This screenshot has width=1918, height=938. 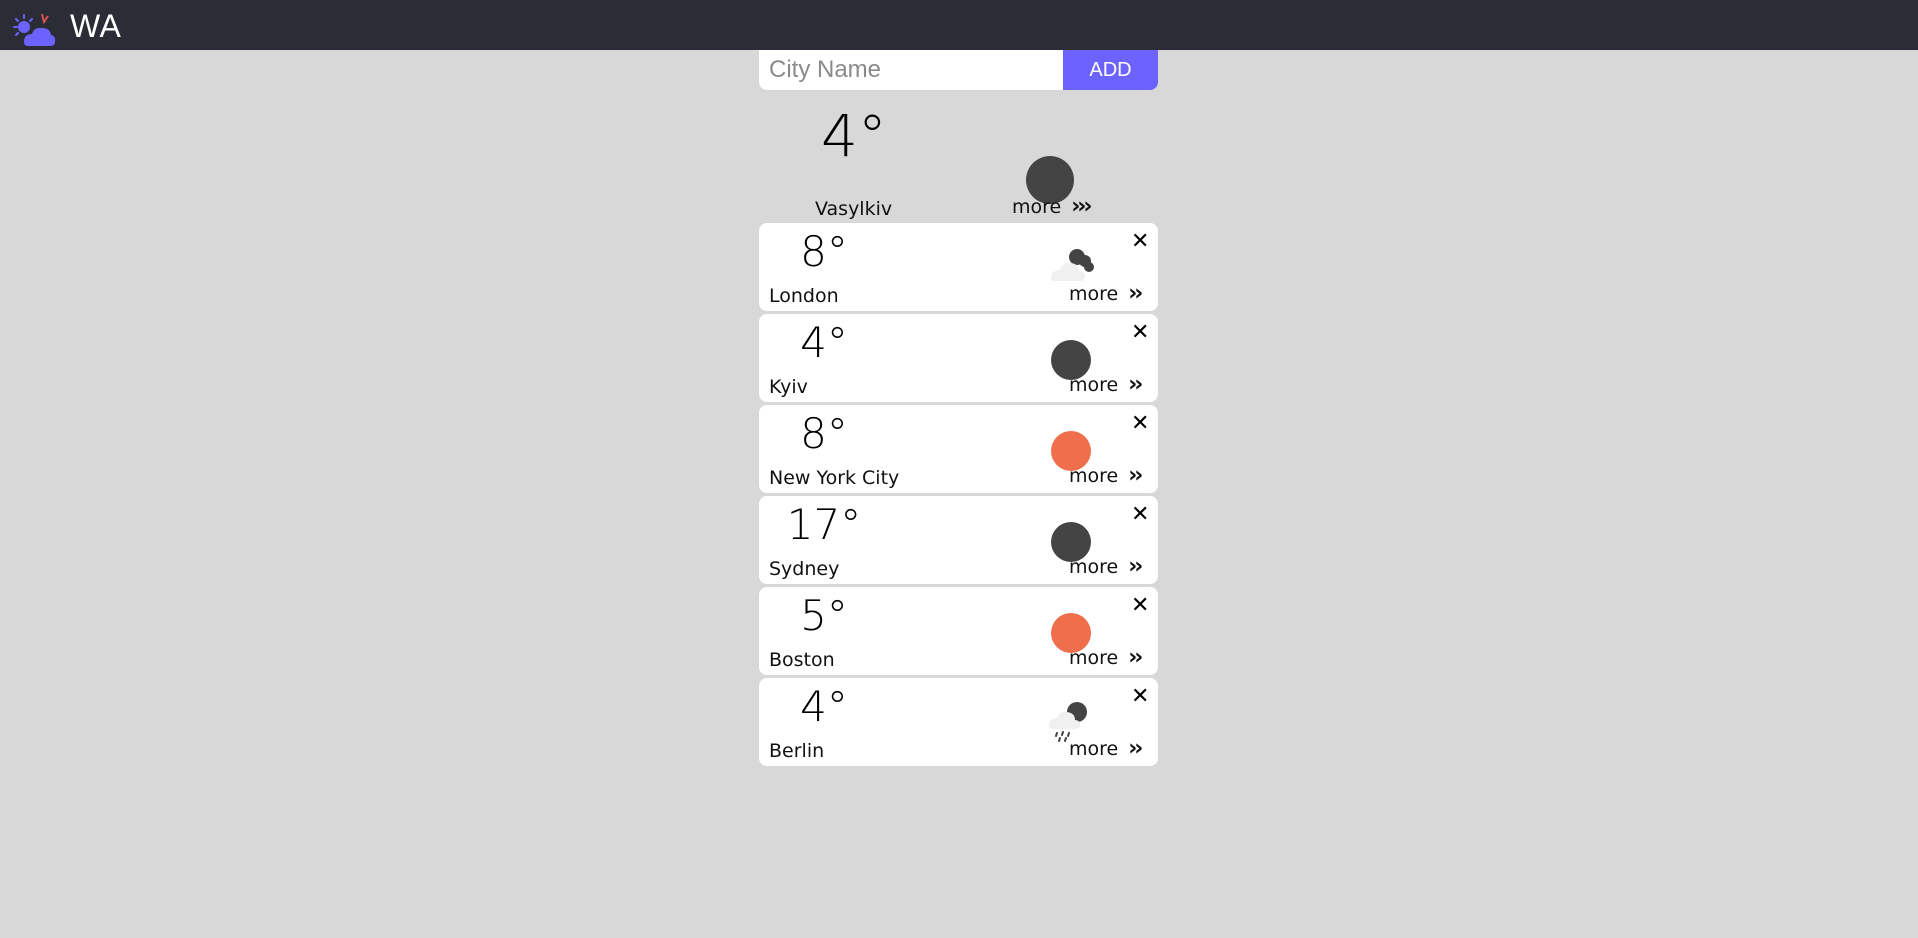 I want to click on city-card-london: 8° ✕ London more ››, so click(x=958, y=267).